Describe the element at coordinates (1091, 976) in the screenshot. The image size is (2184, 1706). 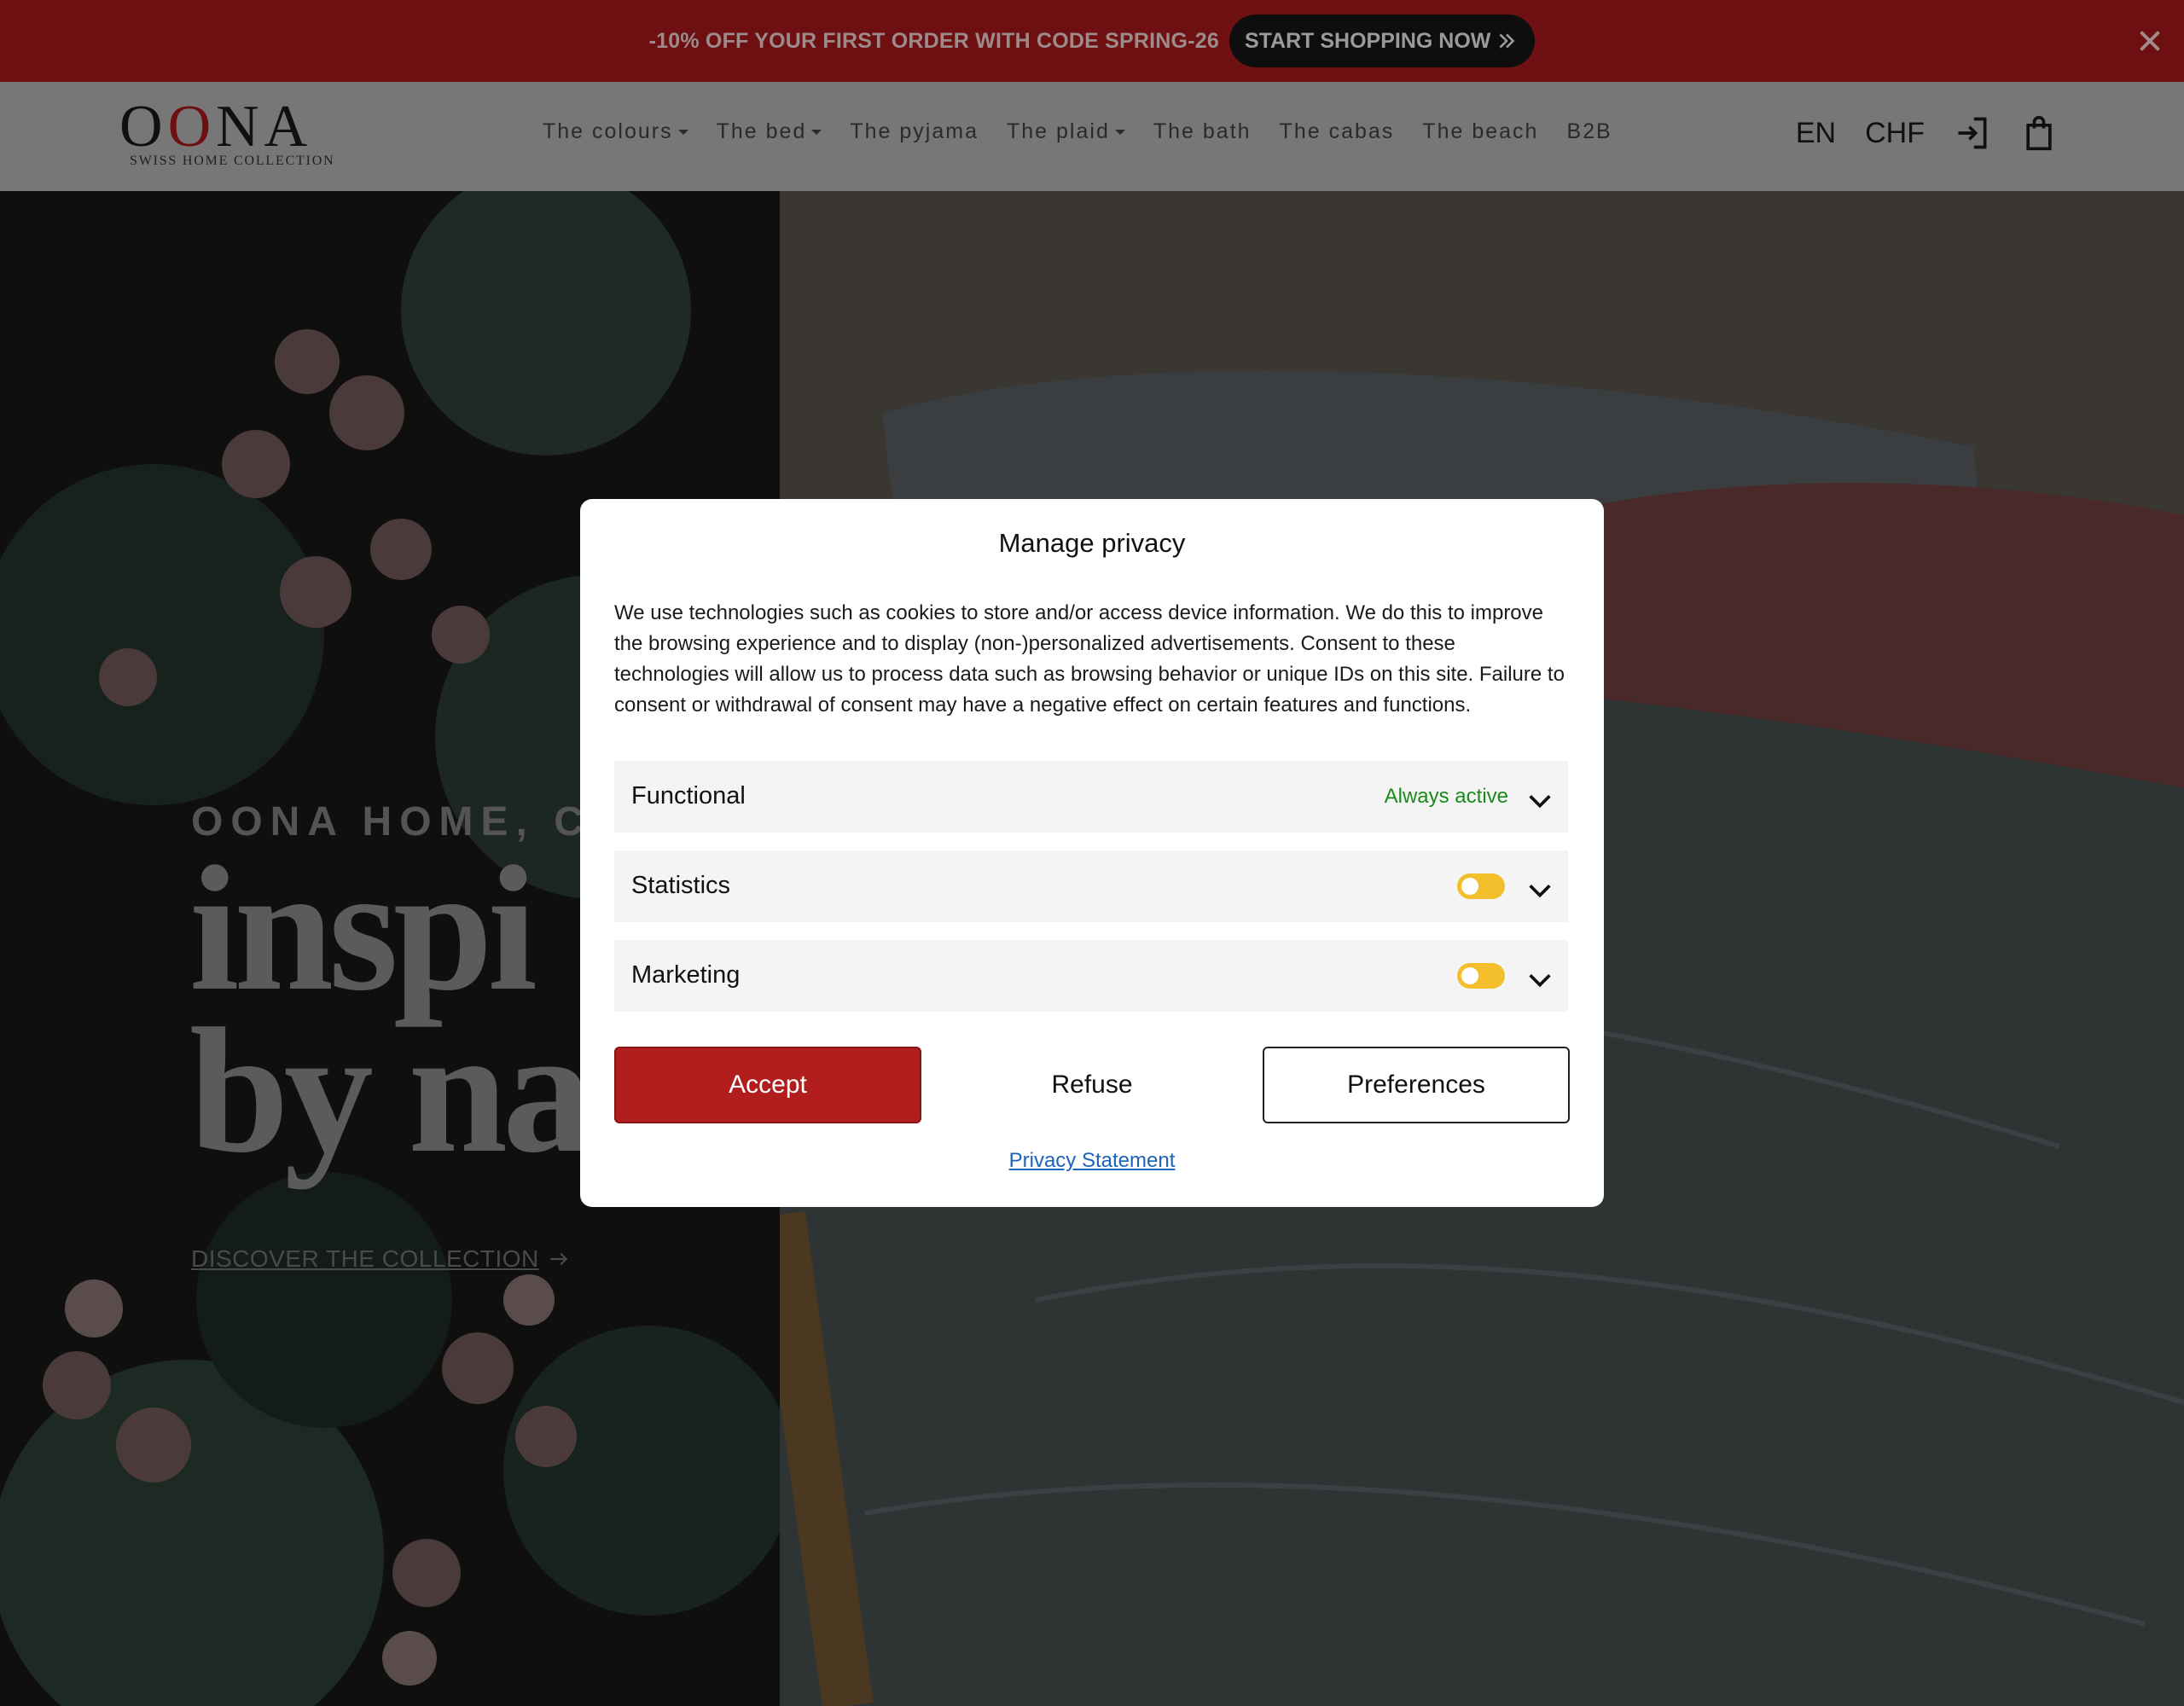
I see `category-marketing: Marketing` at that location.